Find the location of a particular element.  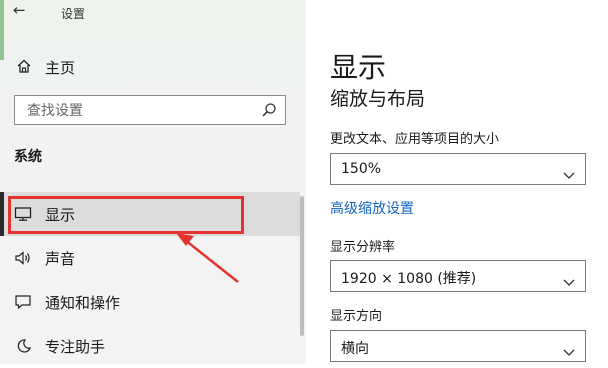

moon-icon is located at coordinates (23, 348).